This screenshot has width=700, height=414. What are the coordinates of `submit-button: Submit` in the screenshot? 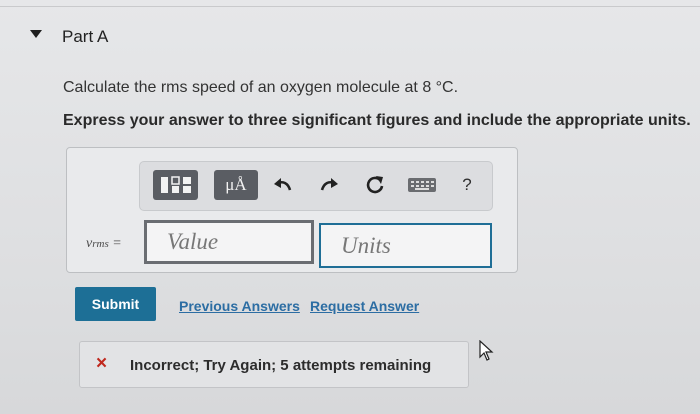 It's located at (115, 304).